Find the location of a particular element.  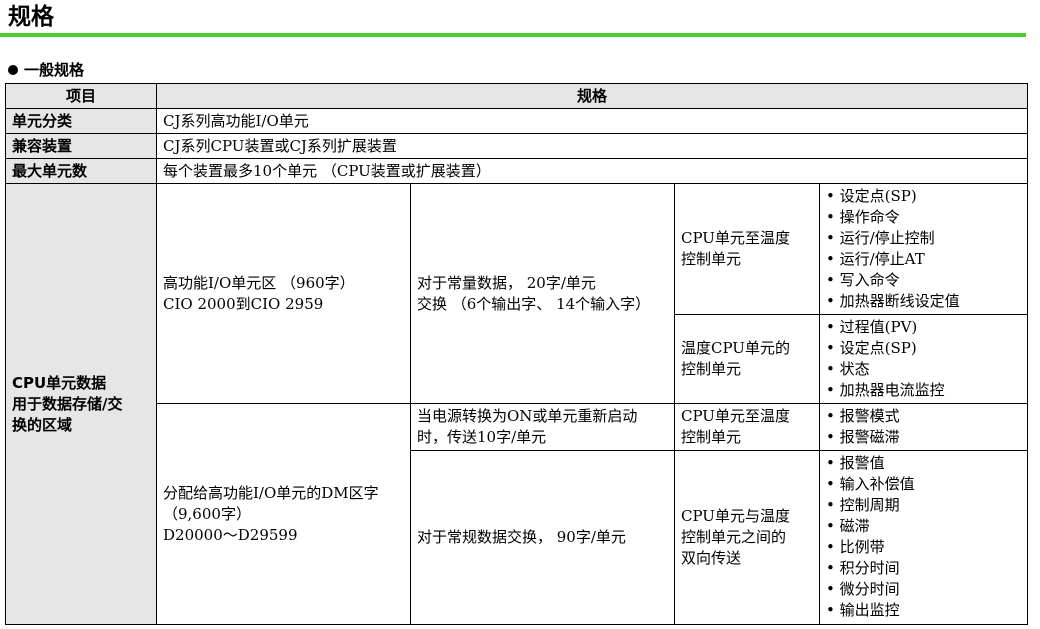

direction-cell: CPU单元与温度 控制单元之间的 双向传送 is located at coordinates (747, 537).